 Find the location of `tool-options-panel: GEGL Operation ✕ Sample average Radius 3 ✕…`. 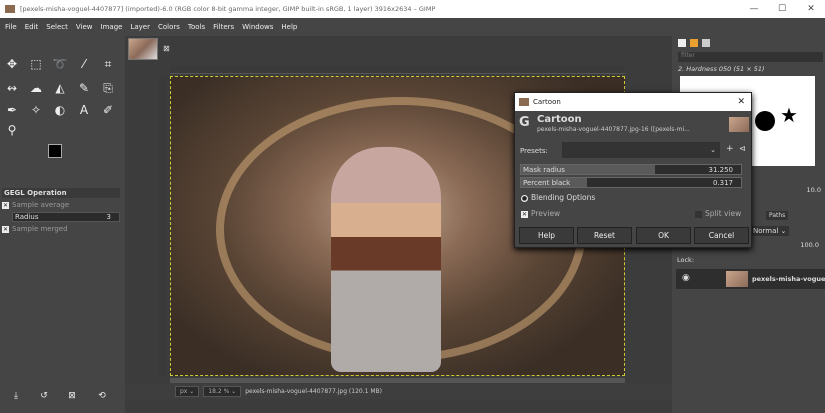

tool-options-panel: GEGL Operation ✕ Sample average Radius 3 ✕… is located at coordinates (61, 210).